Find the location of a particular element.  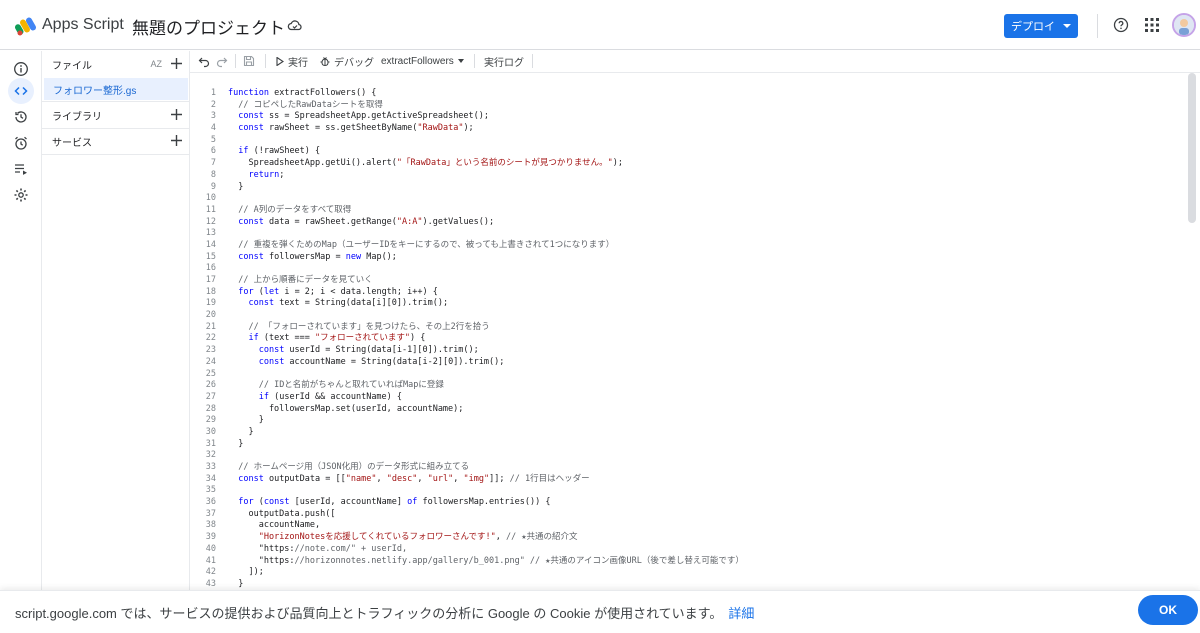

code-line: if (text === "フォローされています") { is located at coordinates (486, 339).